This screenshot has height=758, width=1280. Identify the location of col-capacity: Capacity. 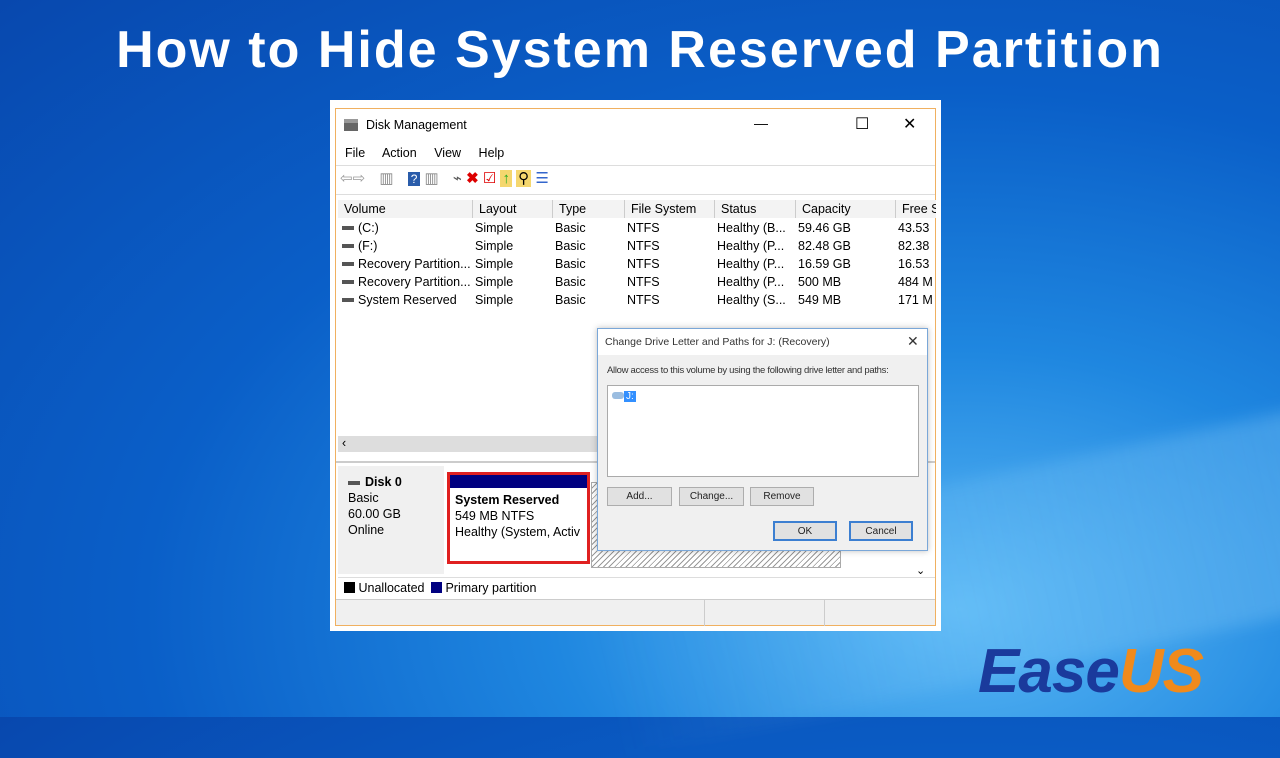
(846, 209).